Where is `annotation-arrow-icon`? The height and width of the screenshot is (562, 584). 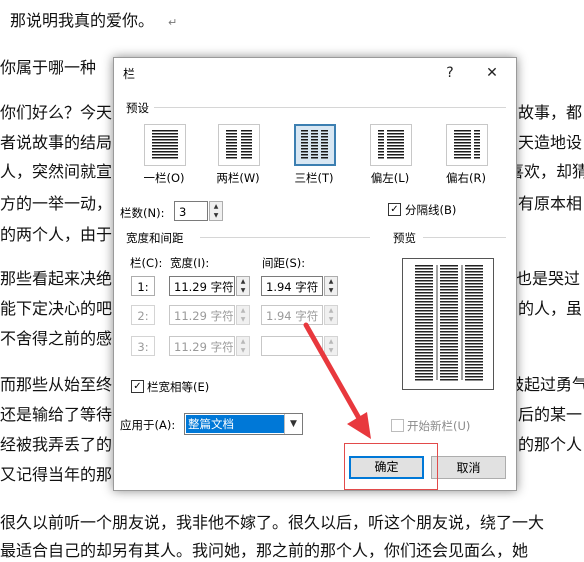 annotation-arrow-icon is located at coordinates (333, 372).